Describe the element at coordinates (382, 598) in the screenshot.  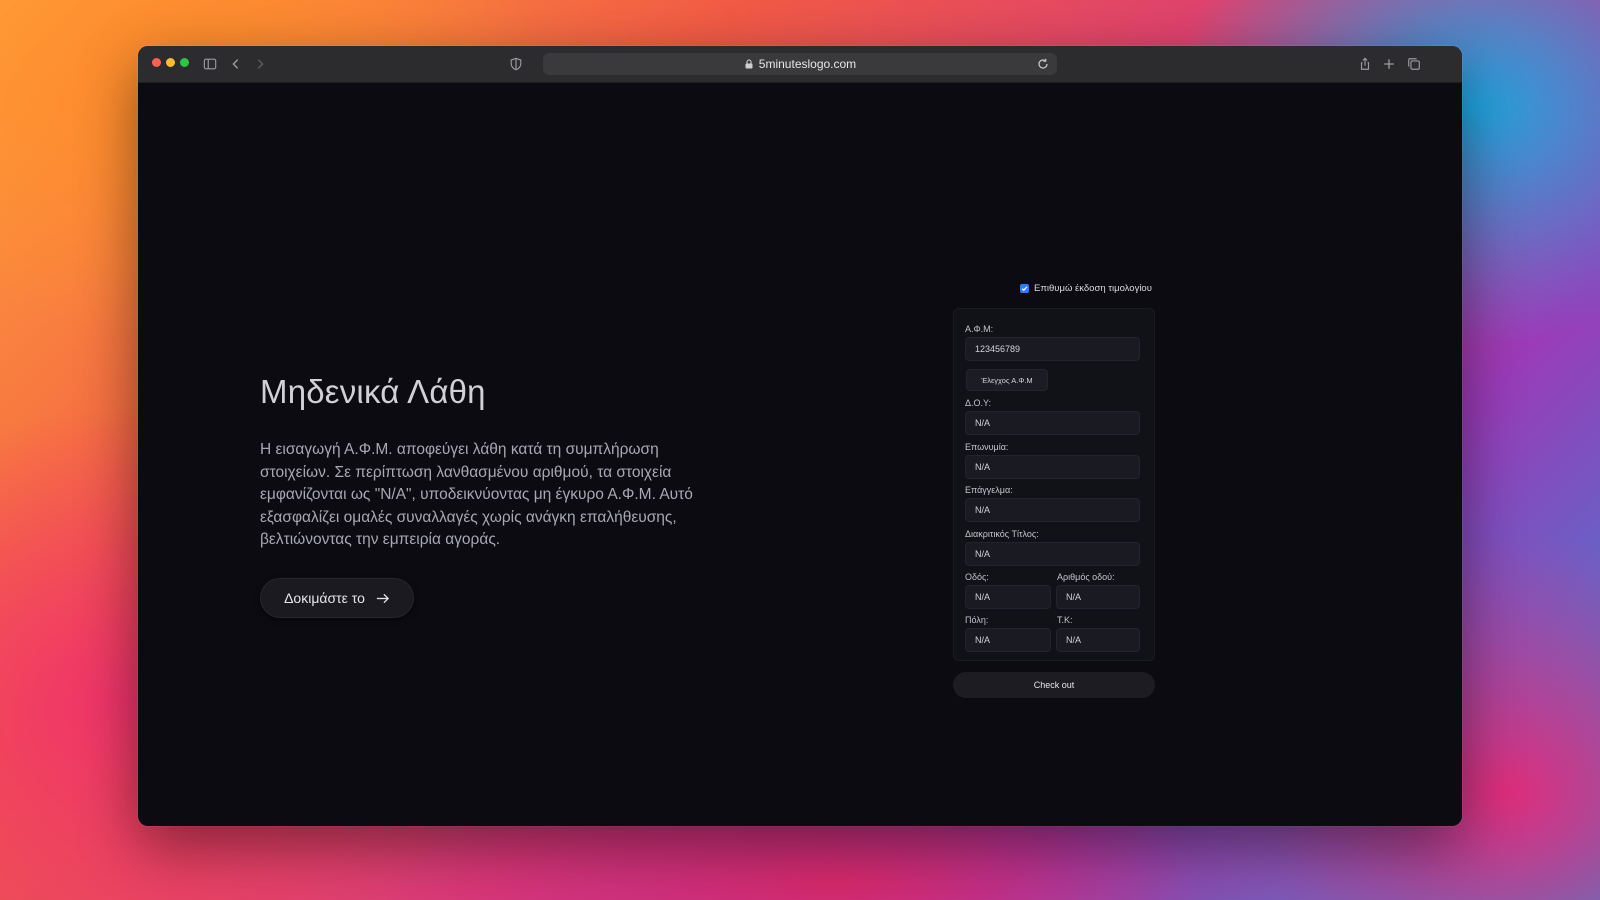
I see `arrow-right-icon` at that location.